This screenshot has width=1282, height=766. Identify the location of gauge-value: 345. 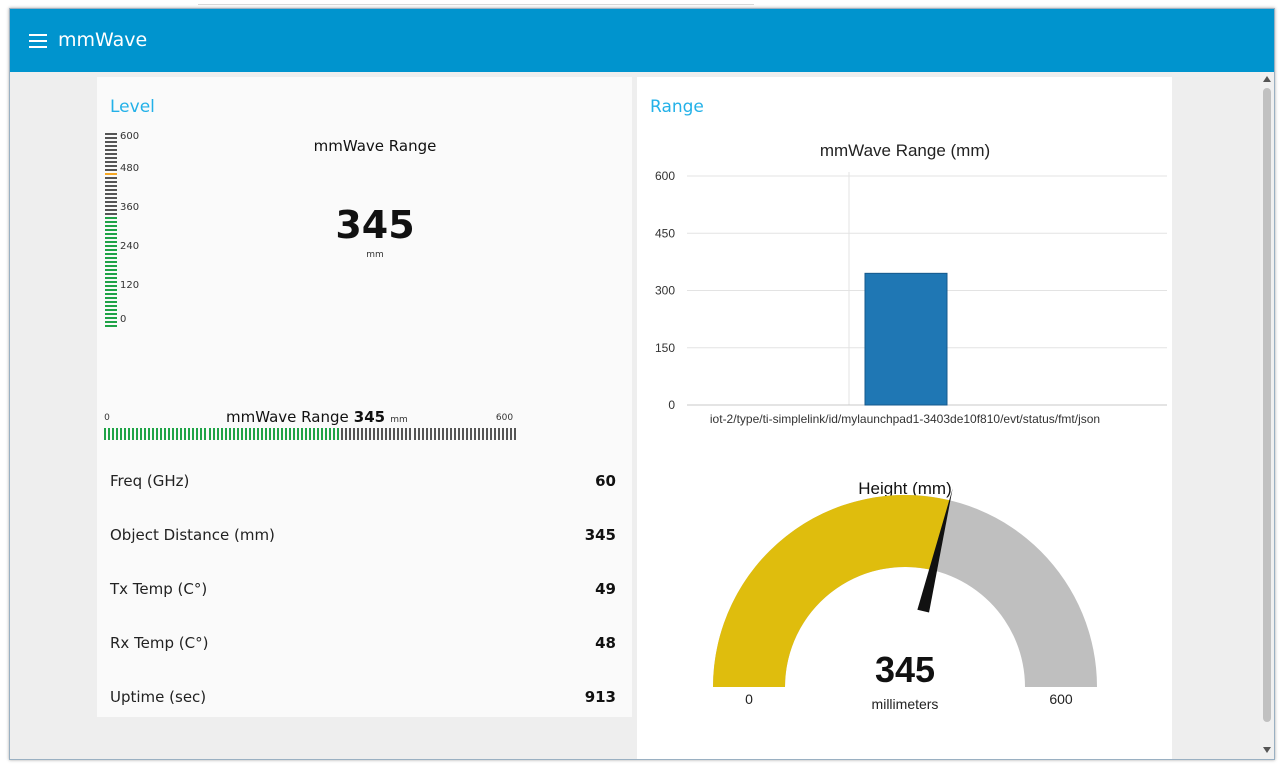
(905, 669).